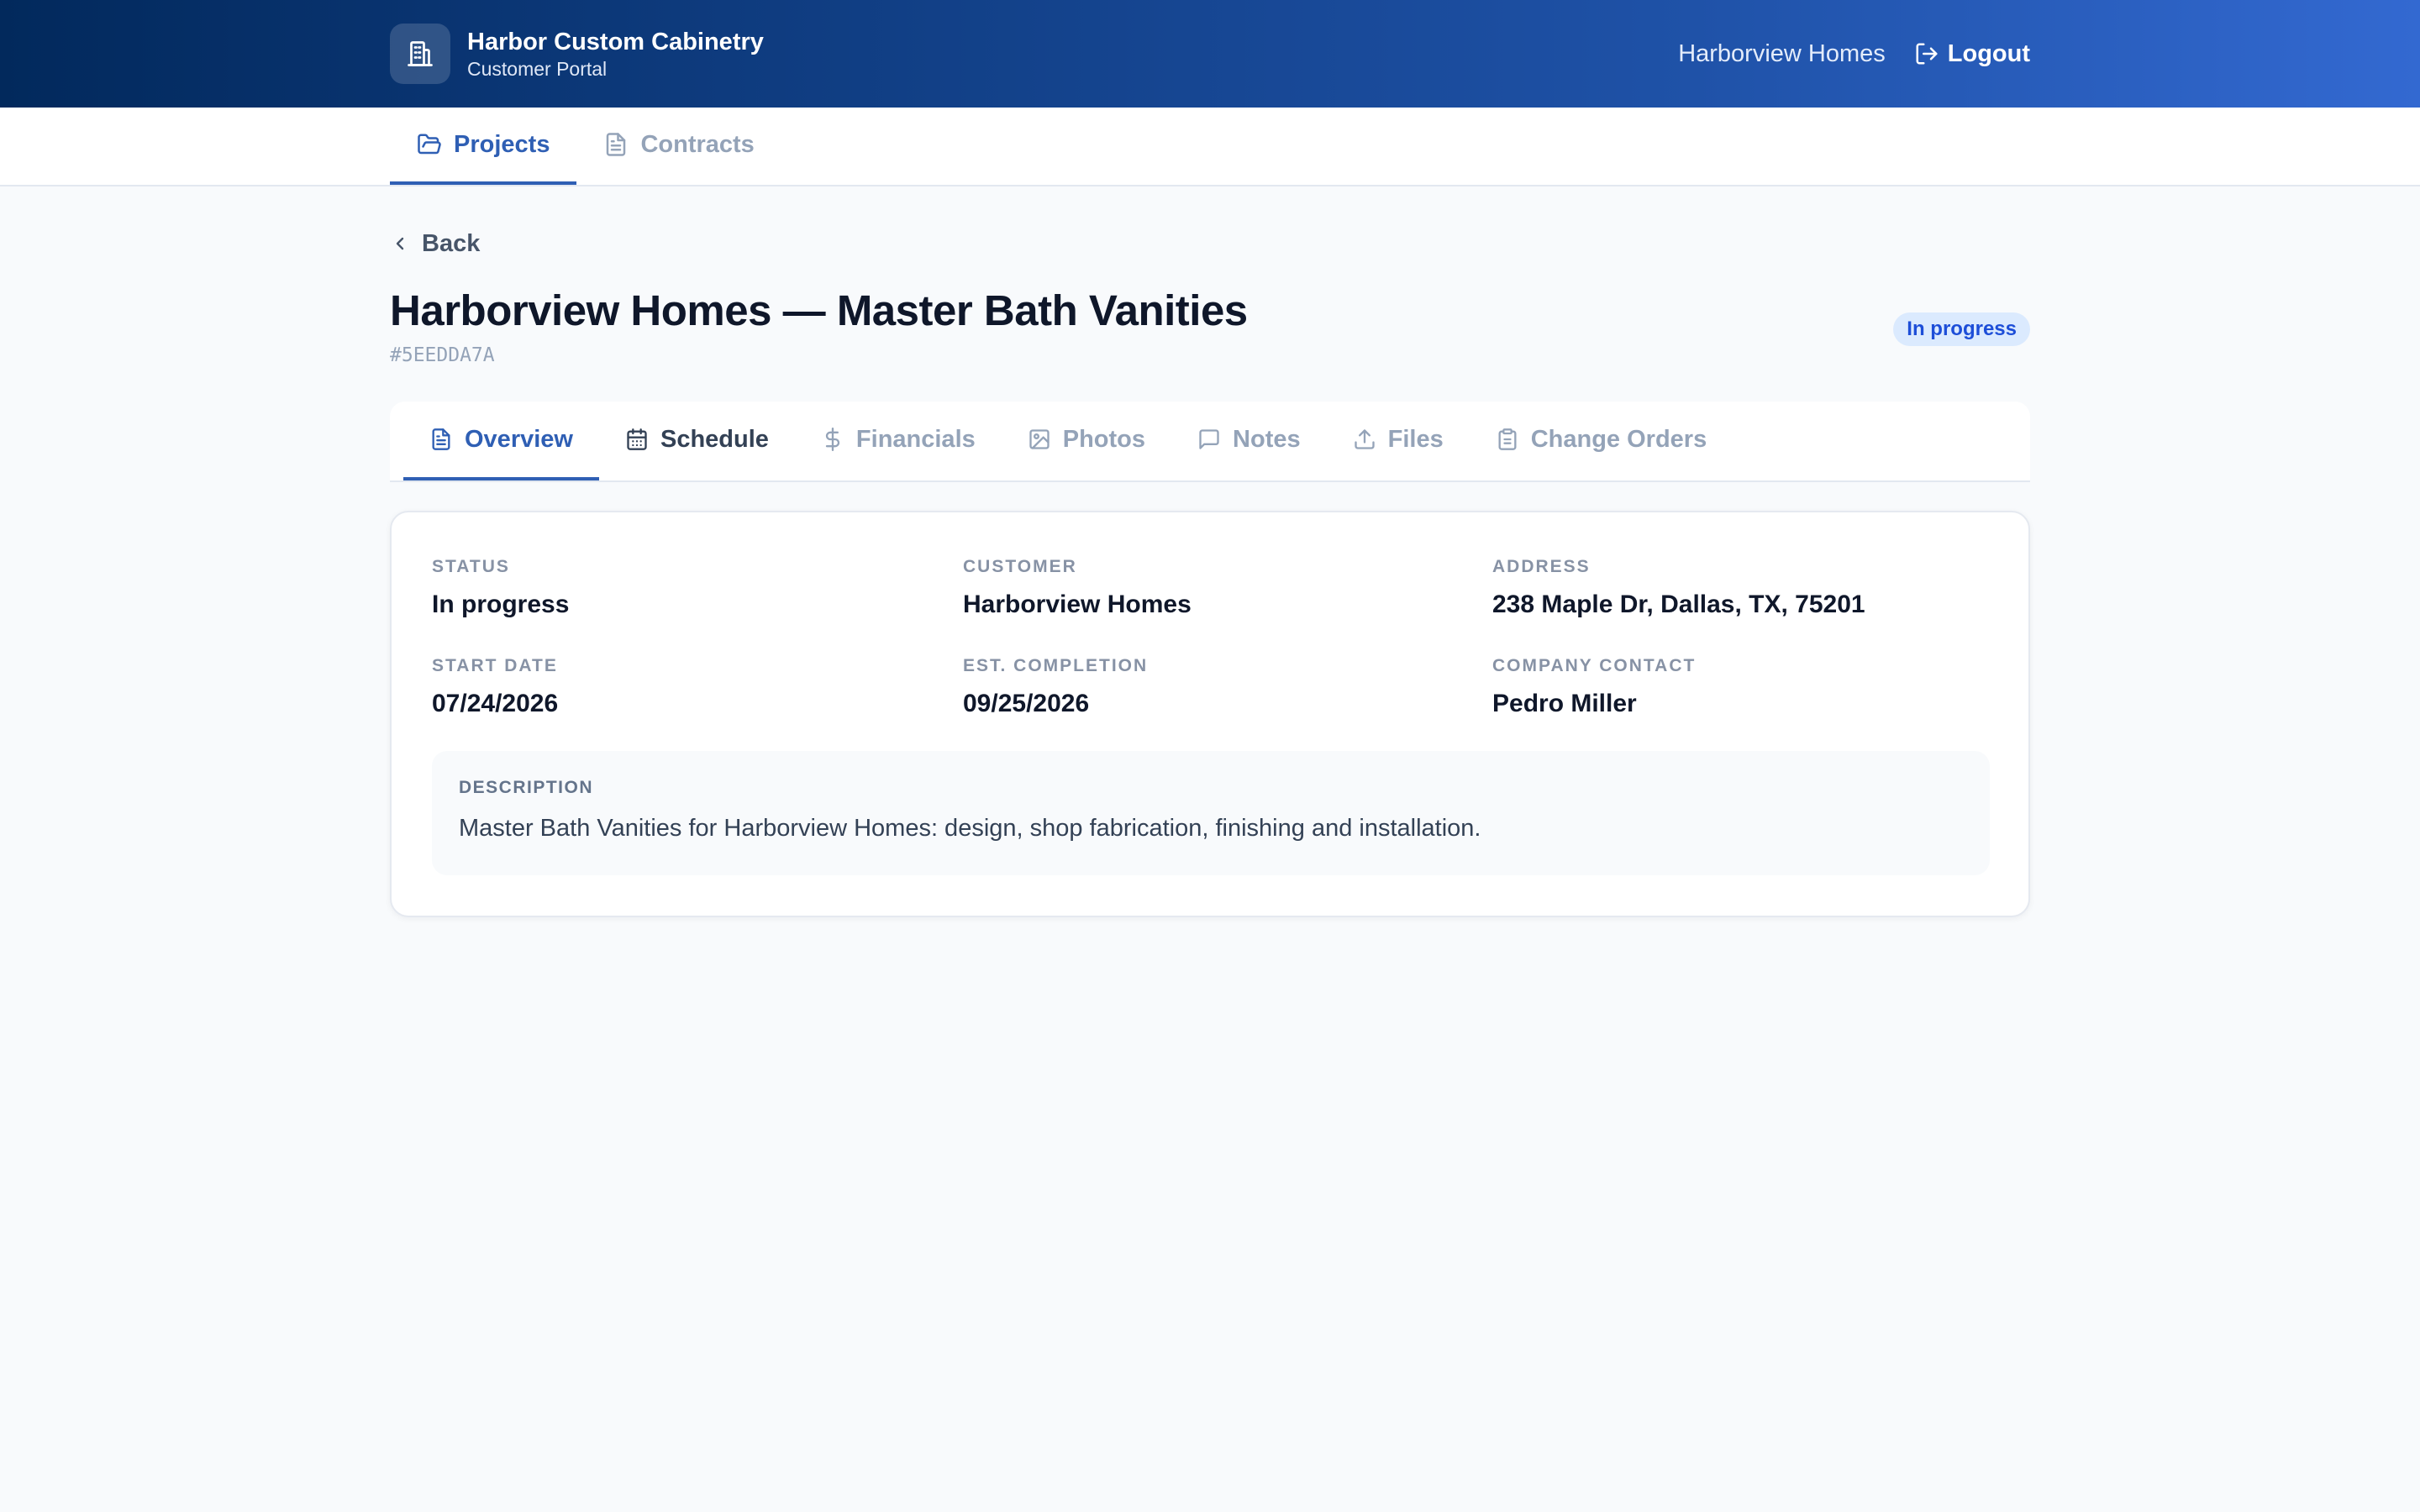 This screenshot has height=1512, width=2420. Describe the element at coordinates (537, 69) in the screenshot. I see `portal-name: Customer Portal` at that location.